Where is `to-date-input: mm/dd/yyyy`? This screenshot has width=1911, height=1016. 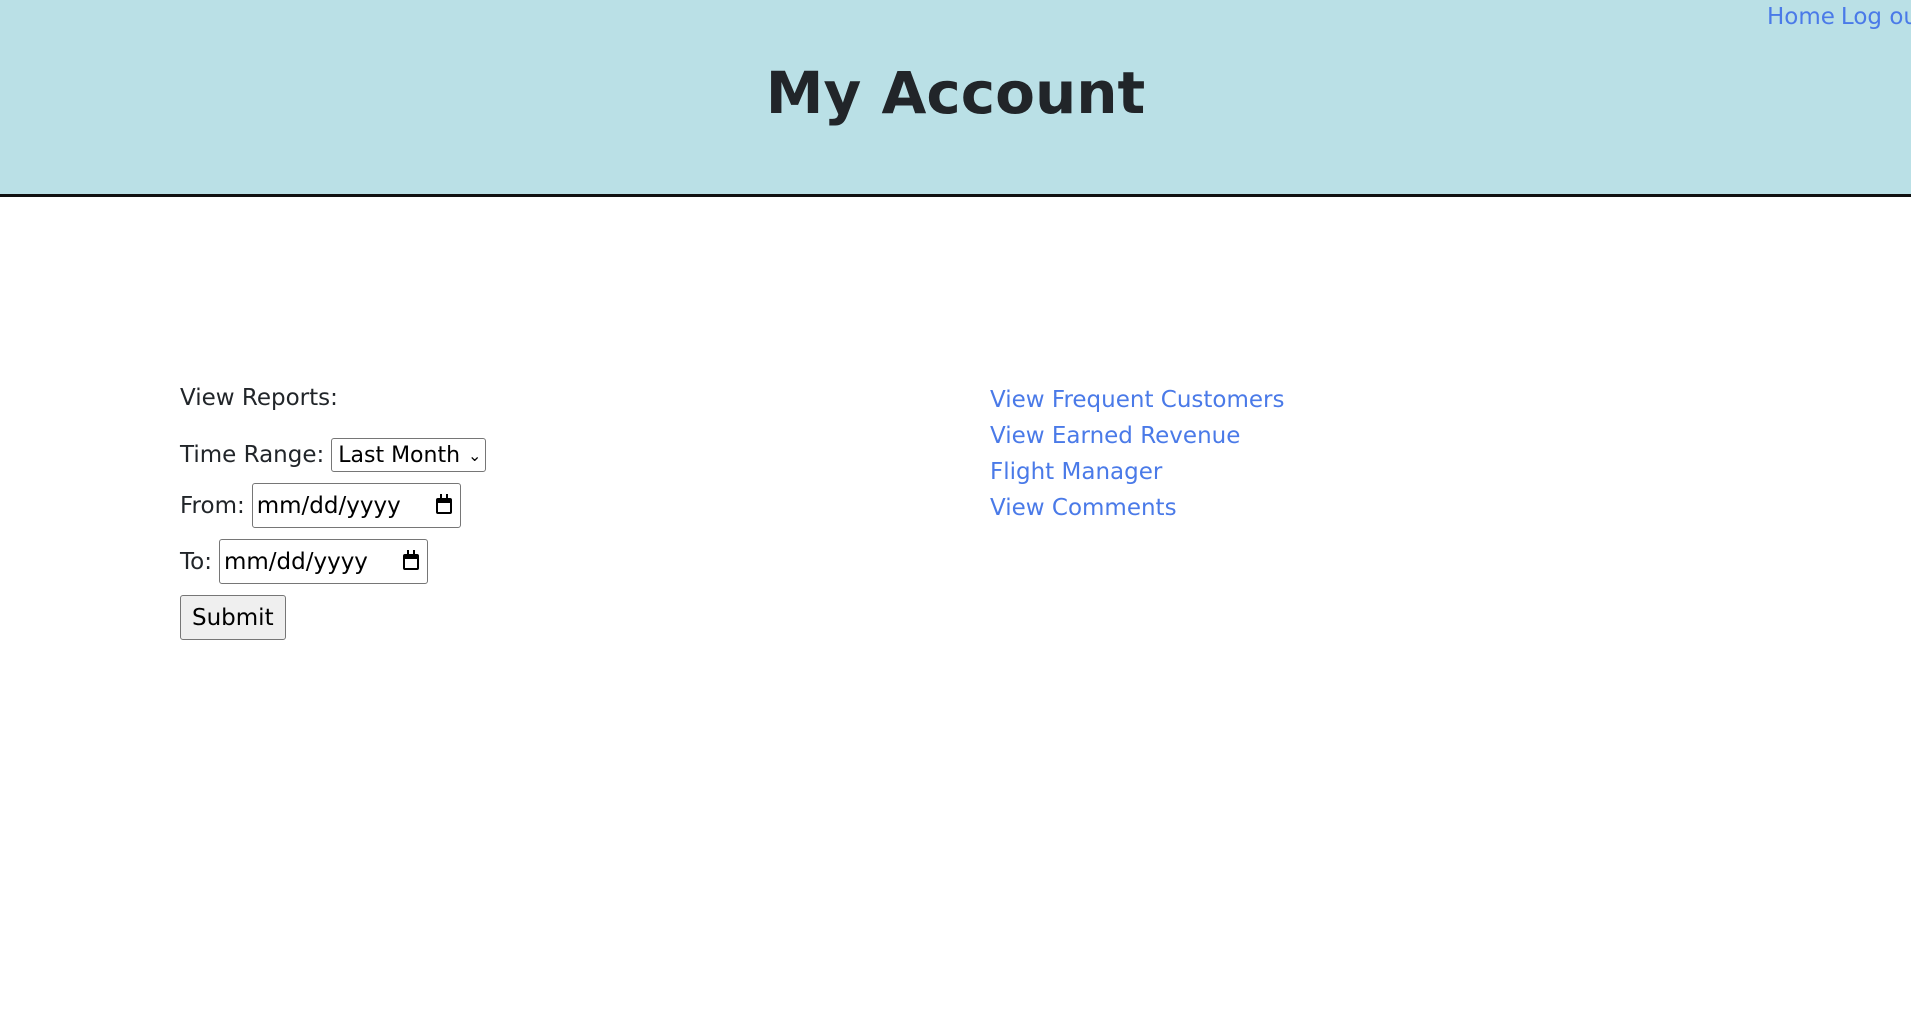
to-date-input: mm/dd/yyyy is located at coordinates (323, 561).